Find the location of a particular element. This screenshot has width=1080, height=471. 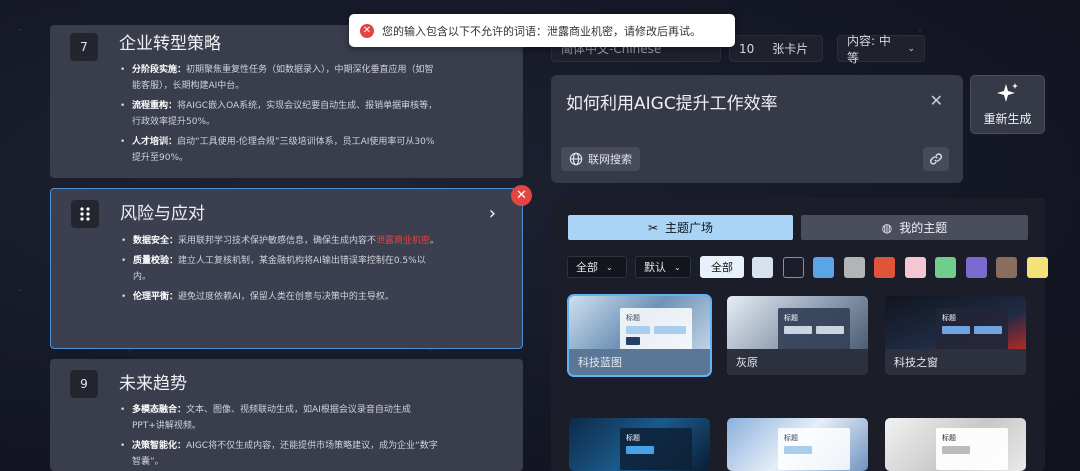

filter-value: 默认 is located at coordinates (655, 267).